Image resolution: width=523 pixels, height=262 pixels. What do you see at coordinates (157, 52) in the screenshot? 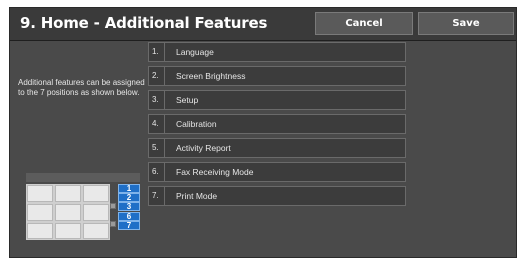
I see `feature-number: 1.` at bounding box center [157, 52].